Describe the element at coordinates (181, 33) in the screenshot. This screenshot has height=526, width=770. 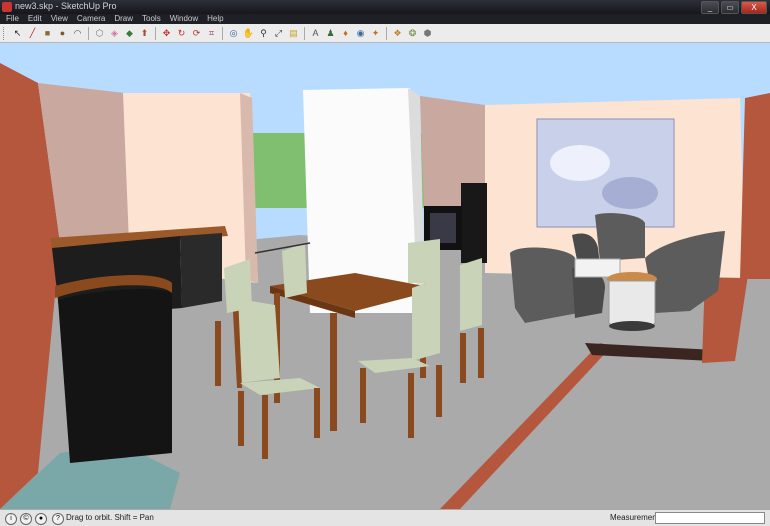
I see `rotate-tool-icon: ↻` at that location.